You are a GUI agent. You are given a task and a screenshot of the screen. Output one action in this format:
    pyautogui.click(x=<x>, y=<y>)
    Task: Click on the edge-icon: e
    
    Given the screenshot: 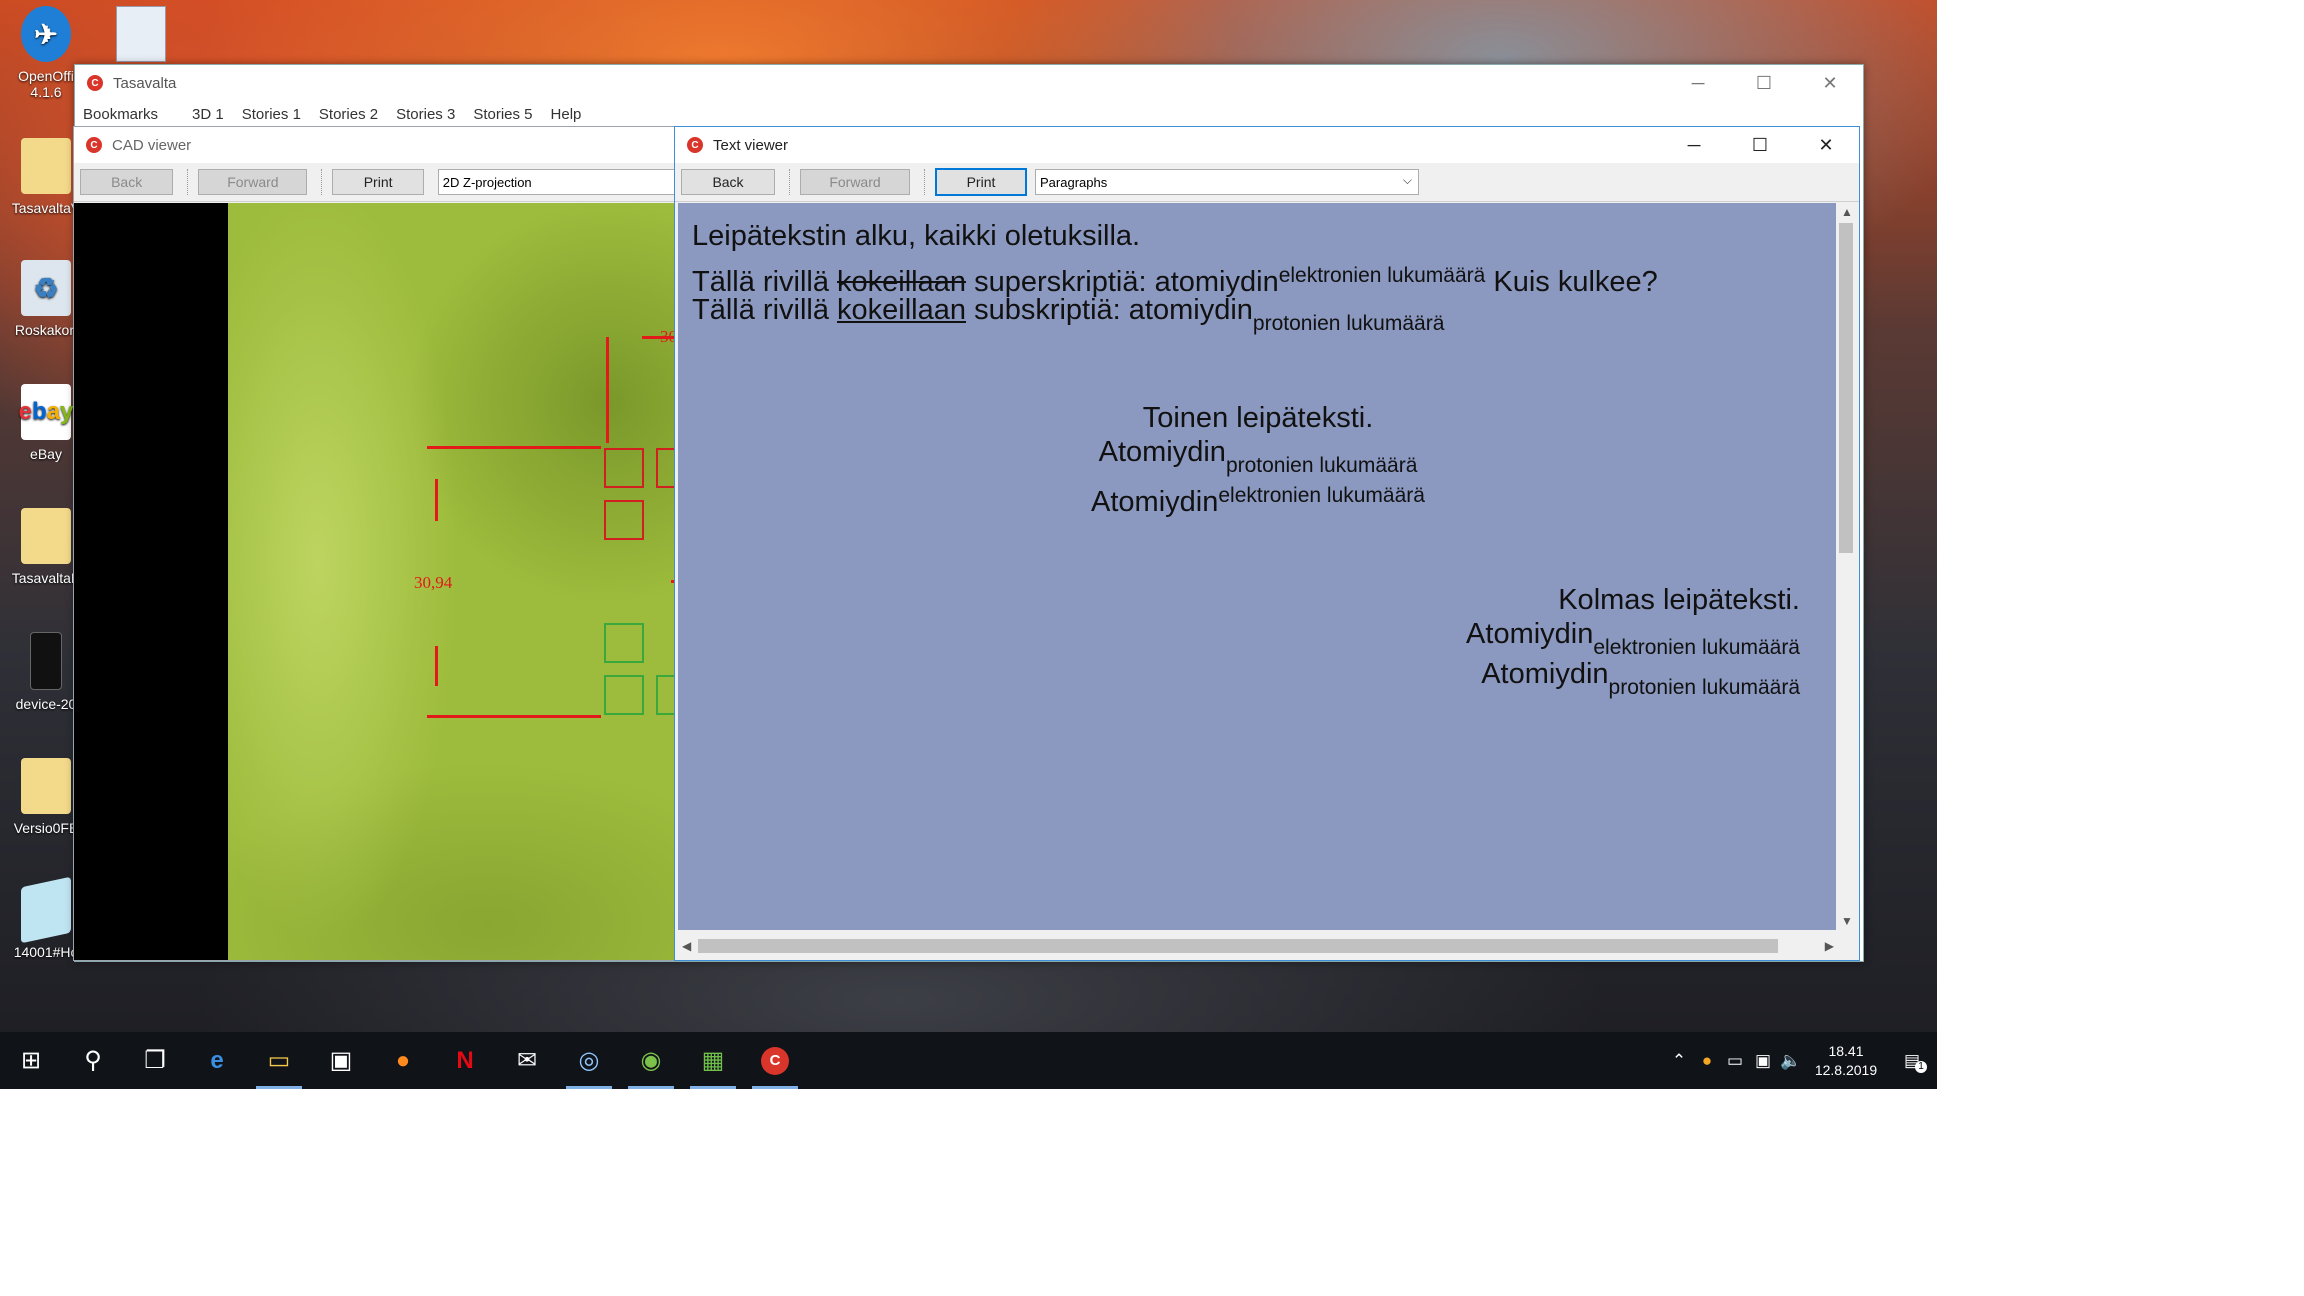 What is the action you would take?
    pyautogui.click(x=217, y=1060)
    